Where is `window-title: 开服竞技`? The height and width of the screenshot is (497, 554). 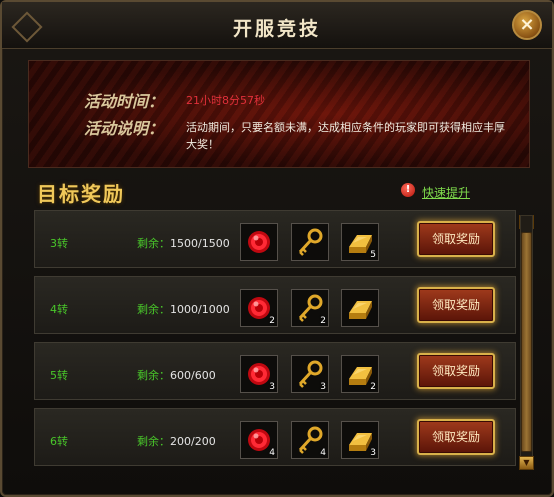 window-title: 开服竞技 is located at coordinates (276, 29).